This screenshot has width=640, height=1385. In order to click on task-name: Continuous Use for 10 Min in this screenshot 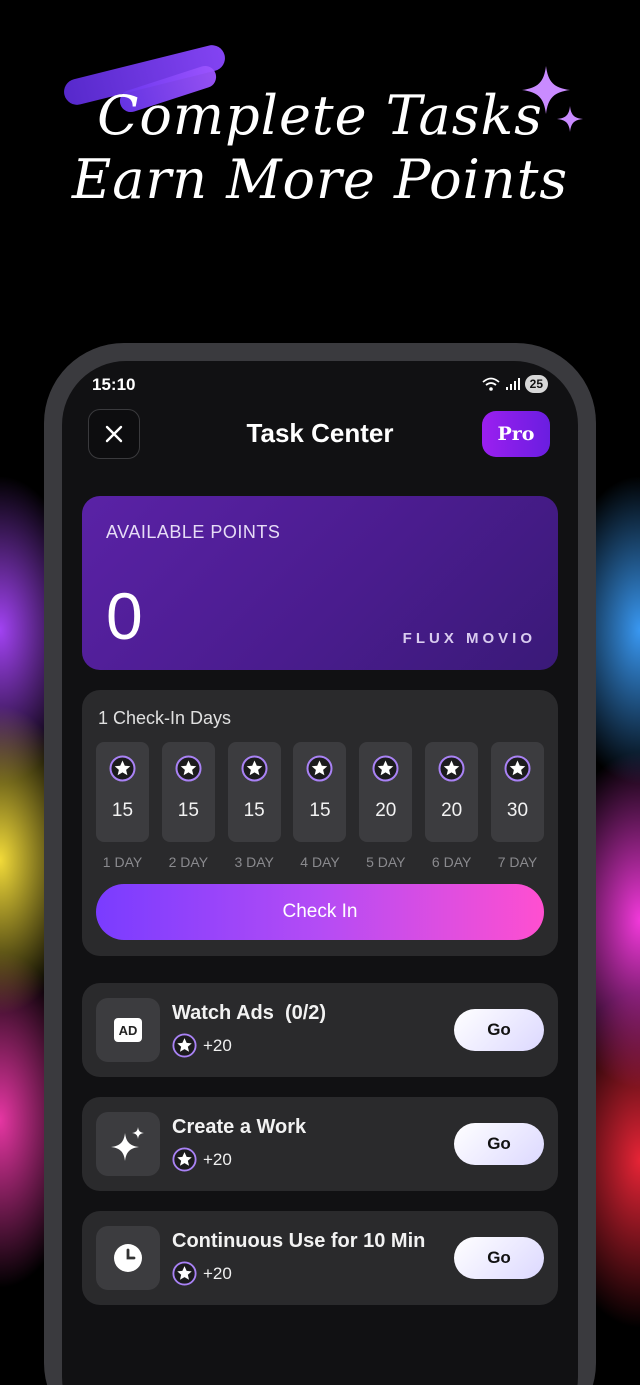, I will do `click(299, 1241)`.